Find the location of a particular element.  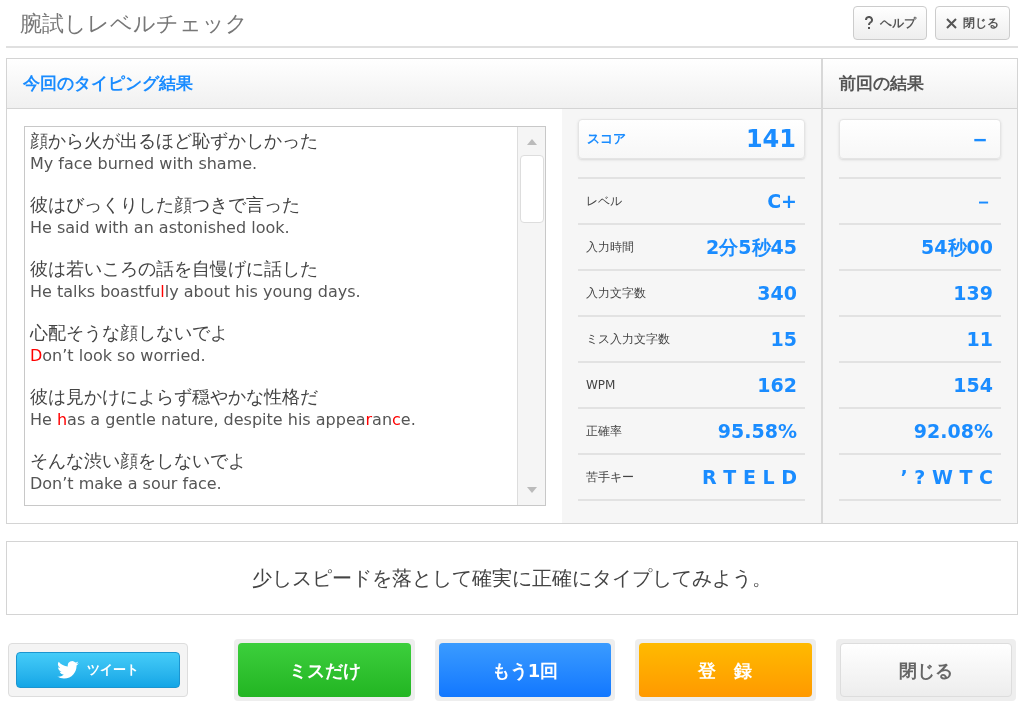

japanese-sentence: 顔から火が出るほど恥ずかしかった is located at coordinates (174, 140).